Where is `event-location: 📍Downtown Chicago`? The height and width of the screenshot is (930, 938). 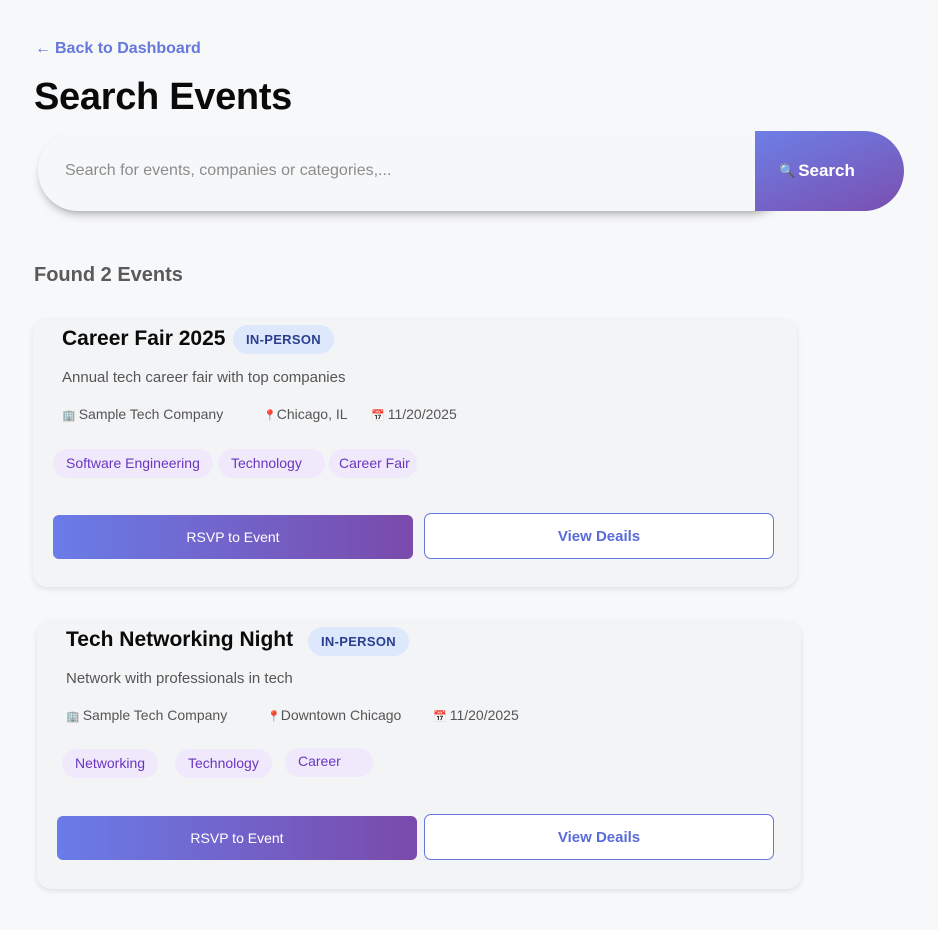 event-location: 📍Downtown Chicago is located at coordinates (334, 715).